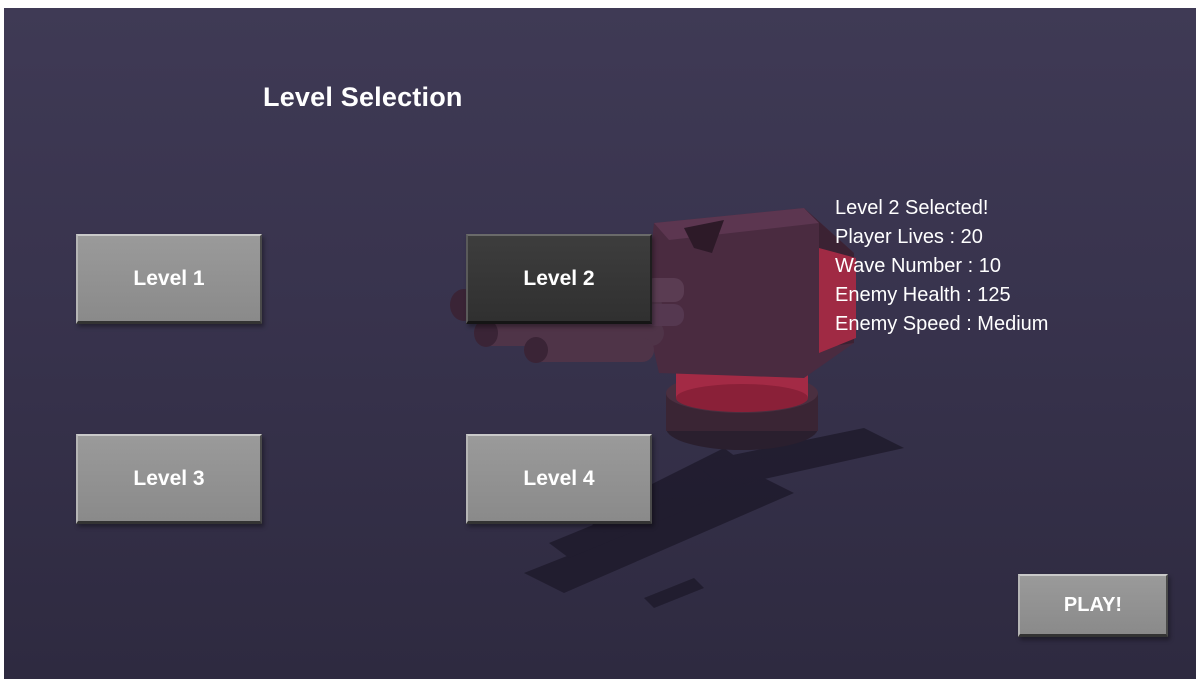  I want to click on selected-level-text: Level 2 Selected!, so click(912, 208).